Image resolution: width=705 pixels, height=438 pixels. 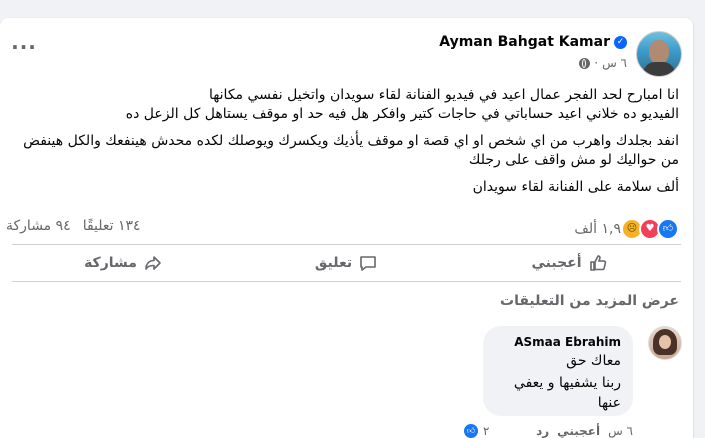 I want to click on post-paragraph-3: ألف سلامة على الفنانة لقاء سويدان, so click(x=575, y=187).